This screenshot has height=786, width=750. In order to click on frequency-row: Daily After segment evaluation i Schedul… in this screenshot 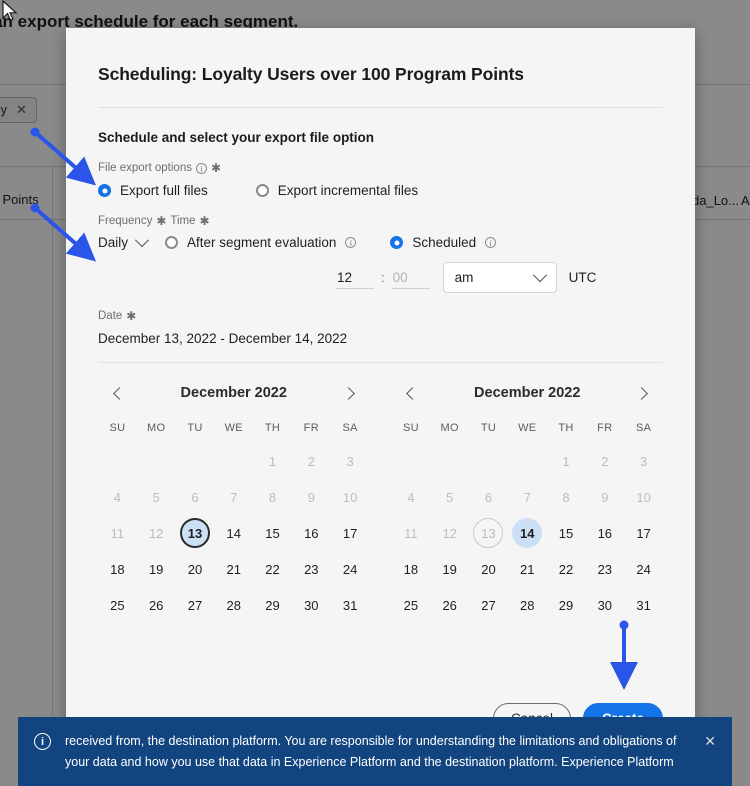, I will do `click(380, 241)`.